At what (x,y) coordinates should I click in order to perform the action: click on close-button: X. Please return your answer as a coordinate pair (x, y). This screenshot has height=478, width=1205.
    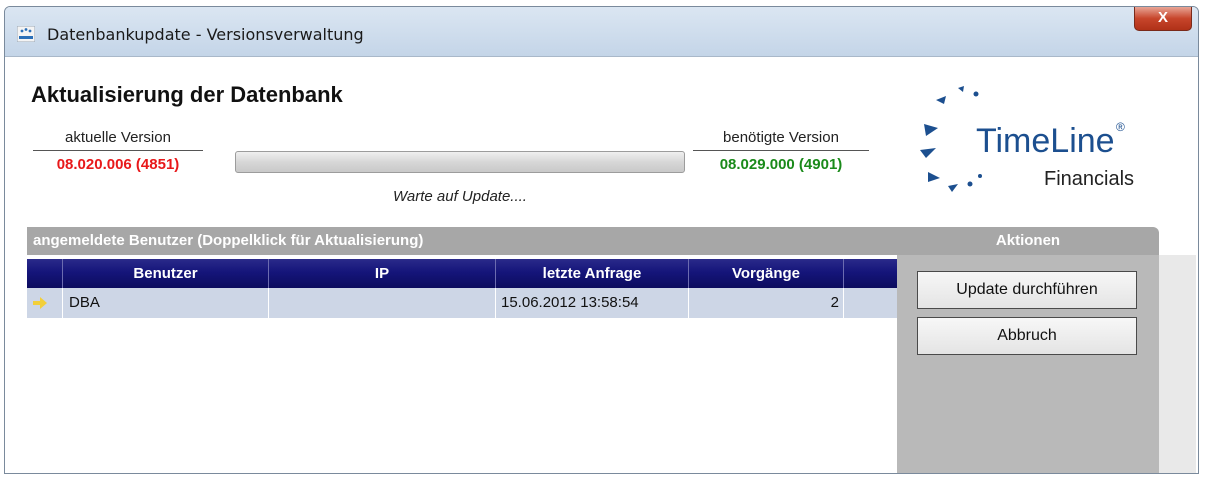
    Looking at the image, I should click on (1163, 19).